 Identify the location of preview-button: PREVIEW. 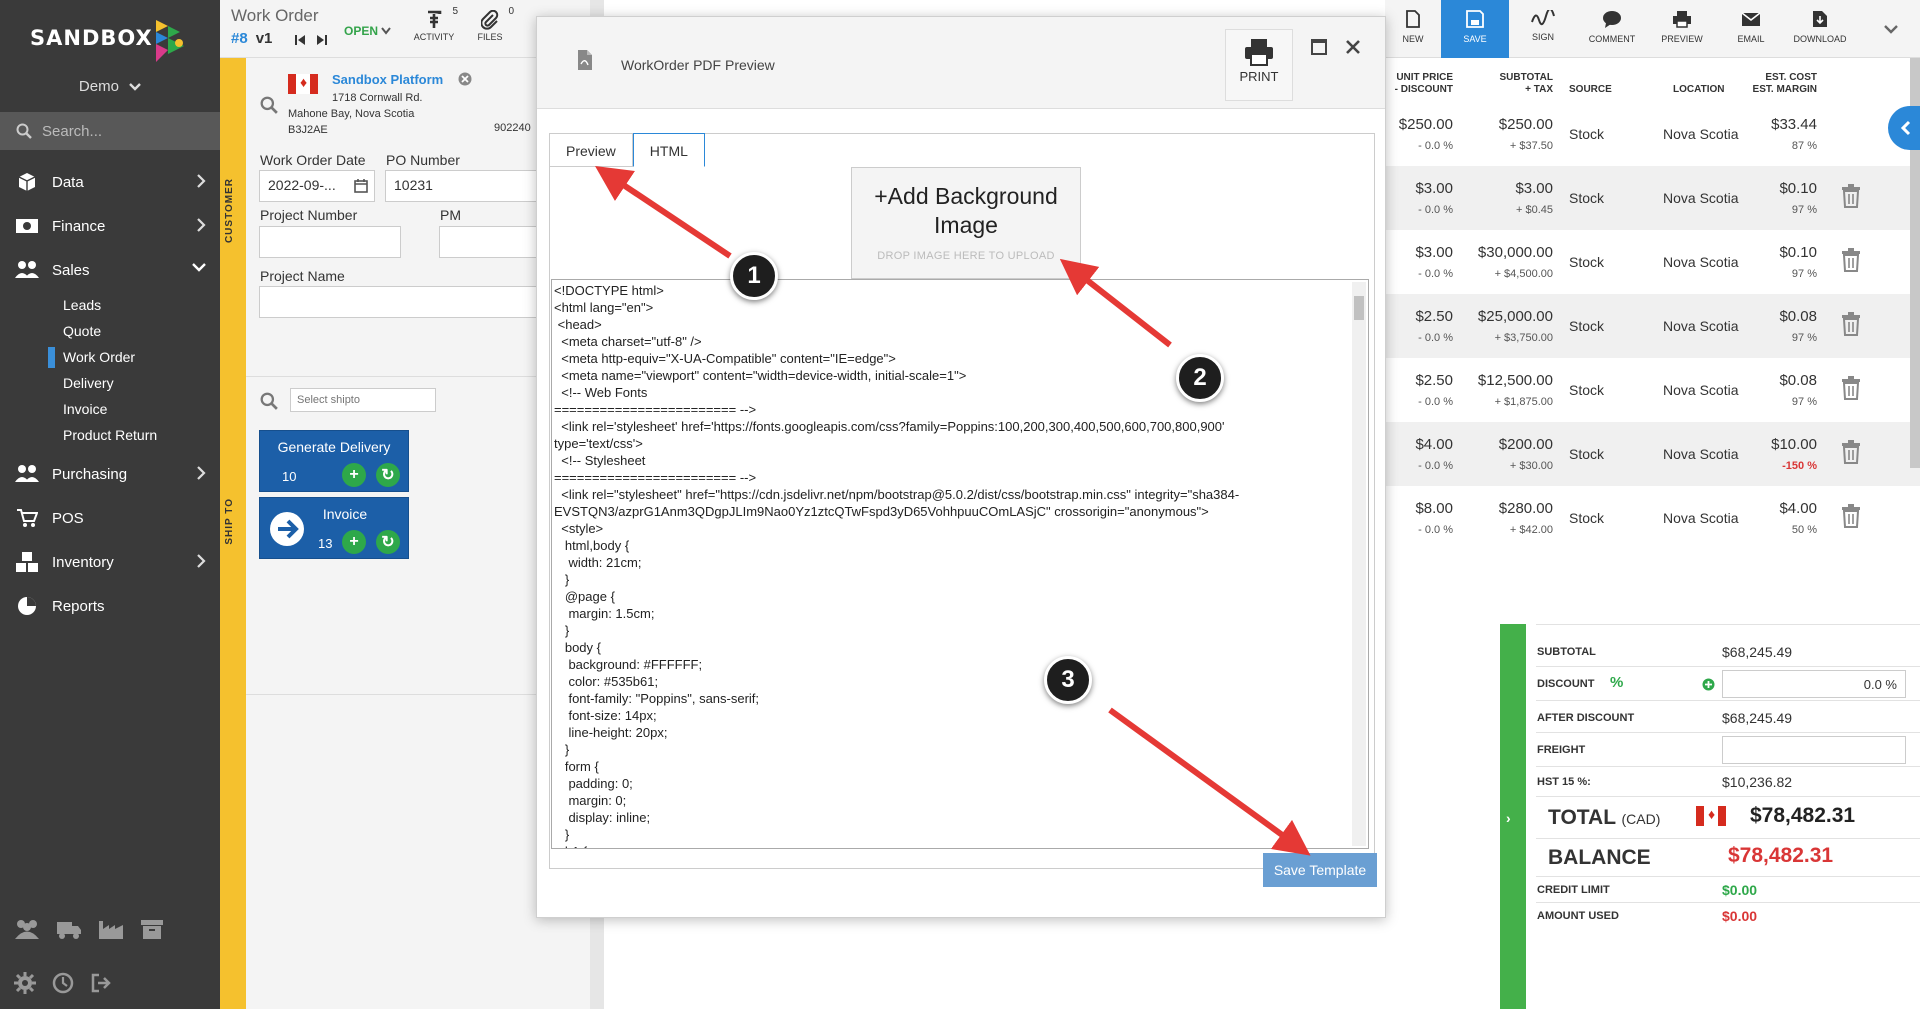
(1682, 29).